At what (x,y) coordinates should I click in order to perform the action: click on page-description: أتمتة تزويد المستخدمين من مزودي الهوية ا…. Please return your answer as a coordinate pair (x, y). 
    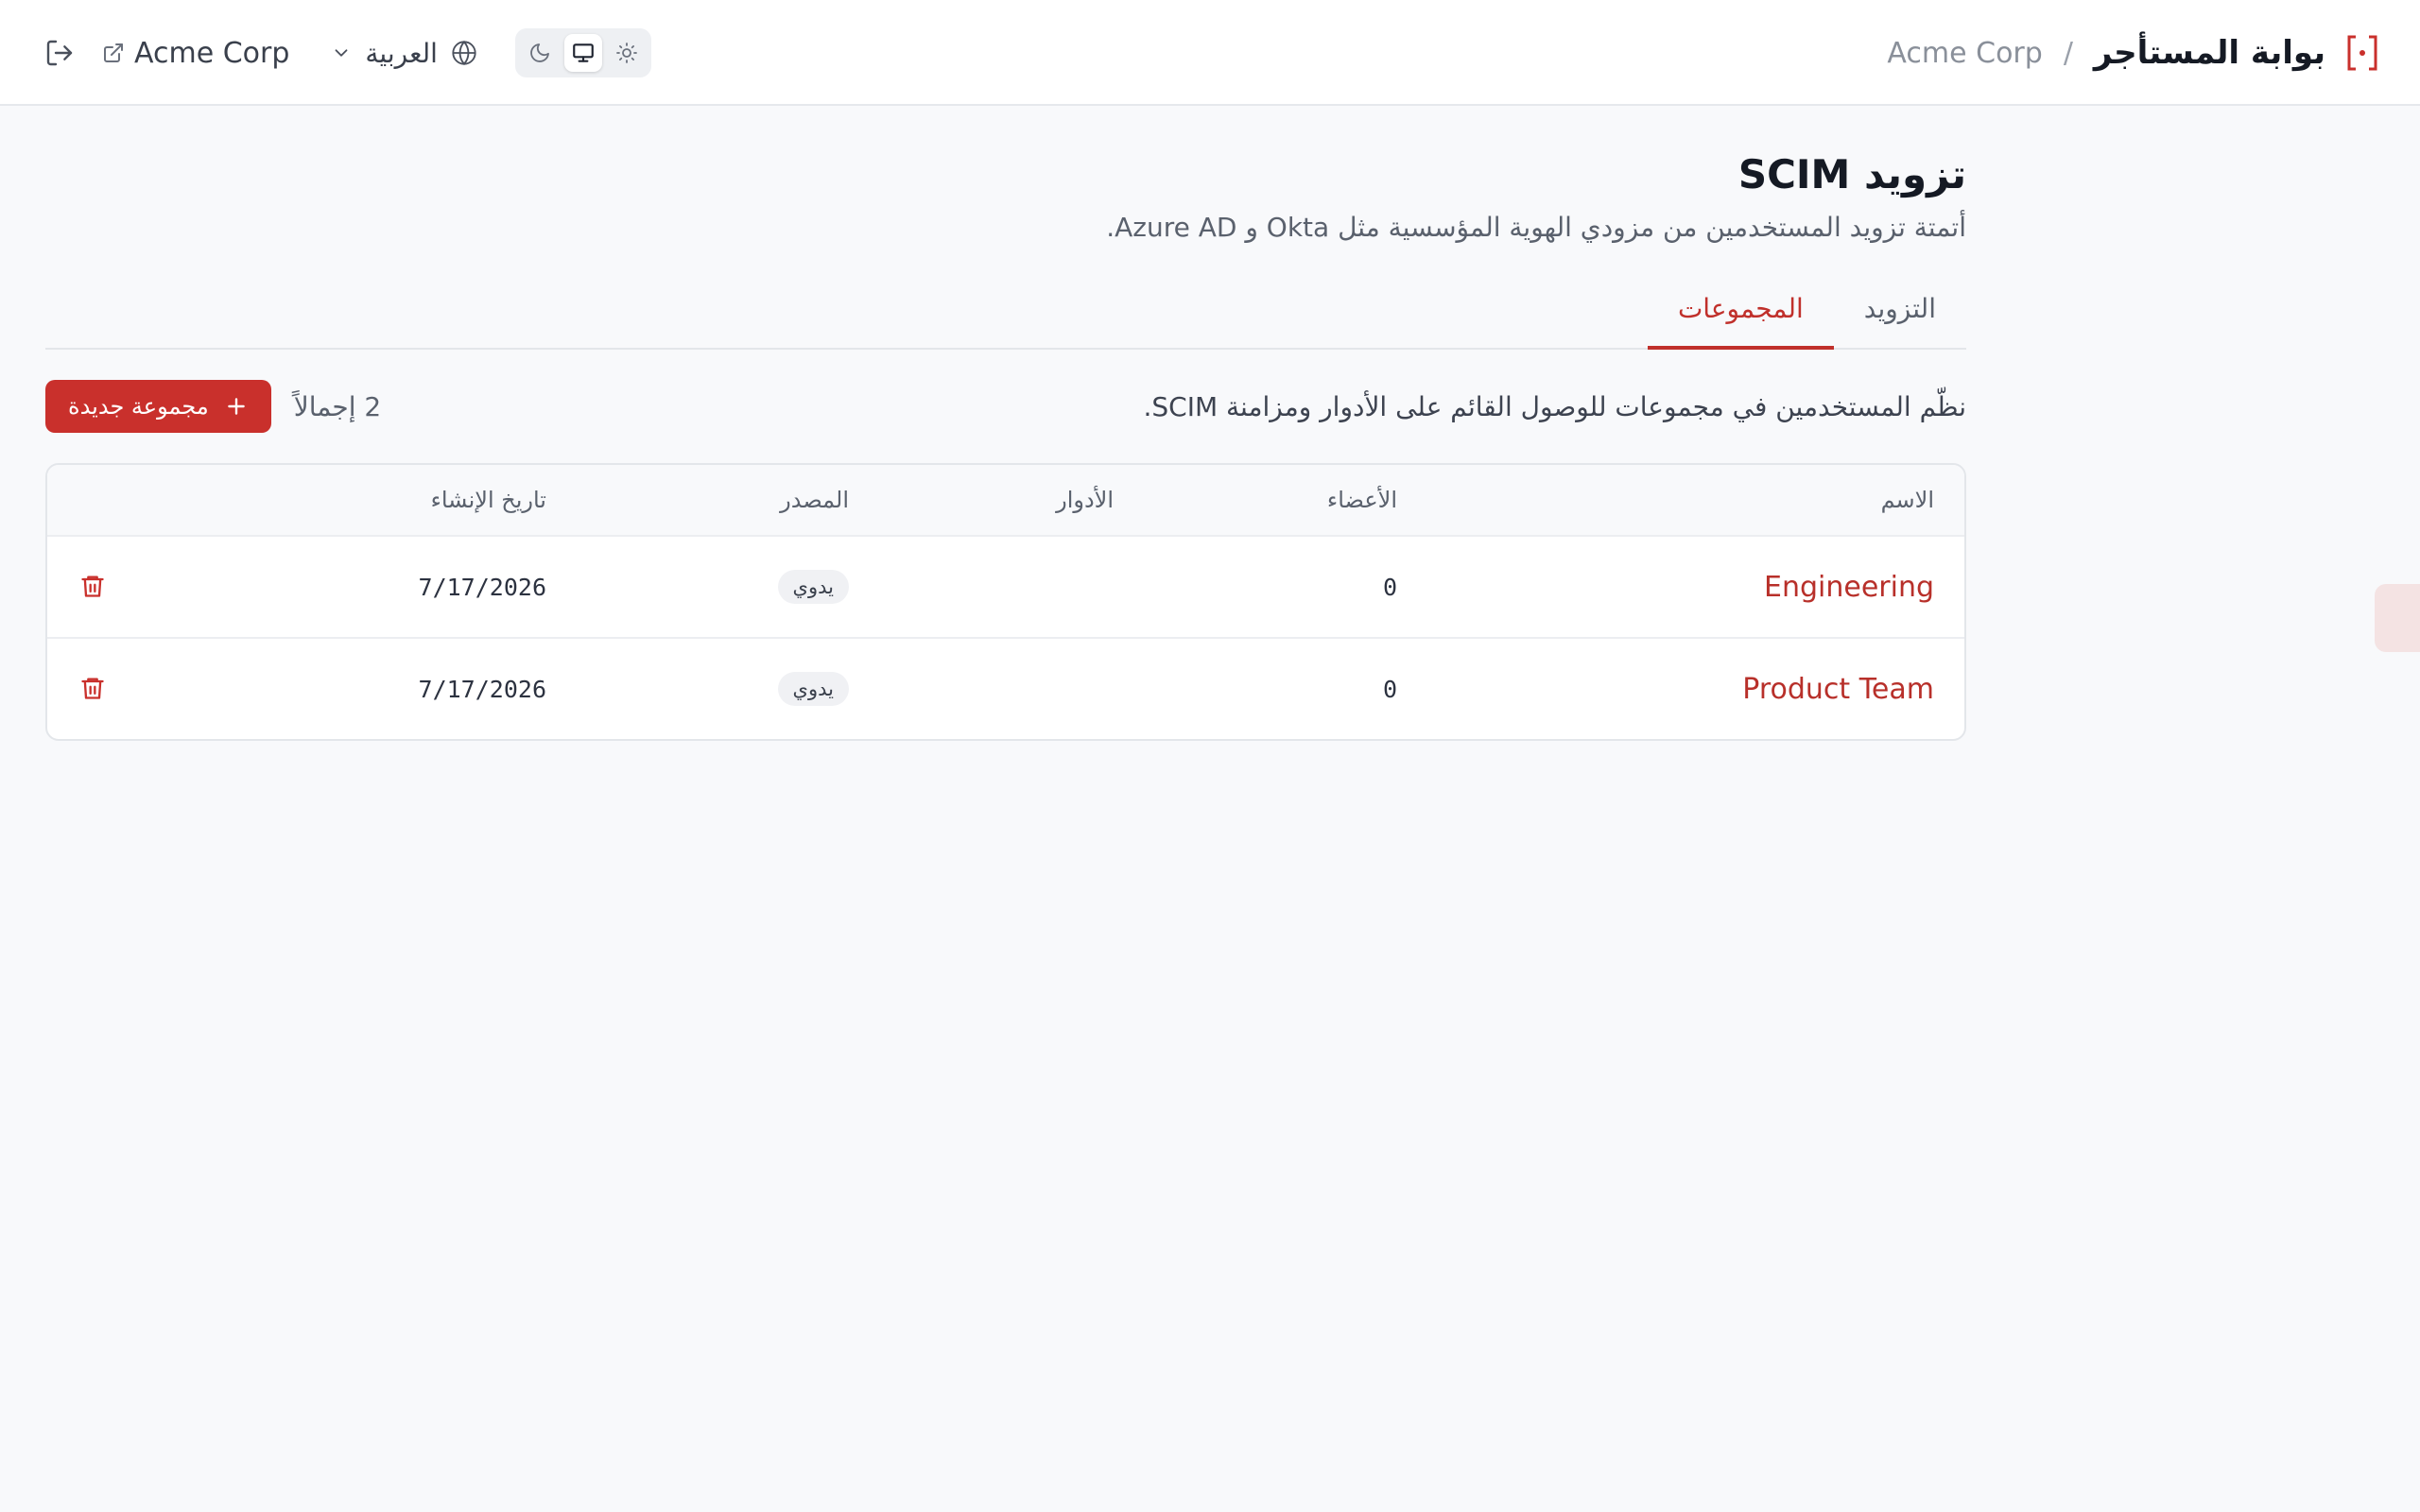
    Looking at the image, I should click on (1536, 227).